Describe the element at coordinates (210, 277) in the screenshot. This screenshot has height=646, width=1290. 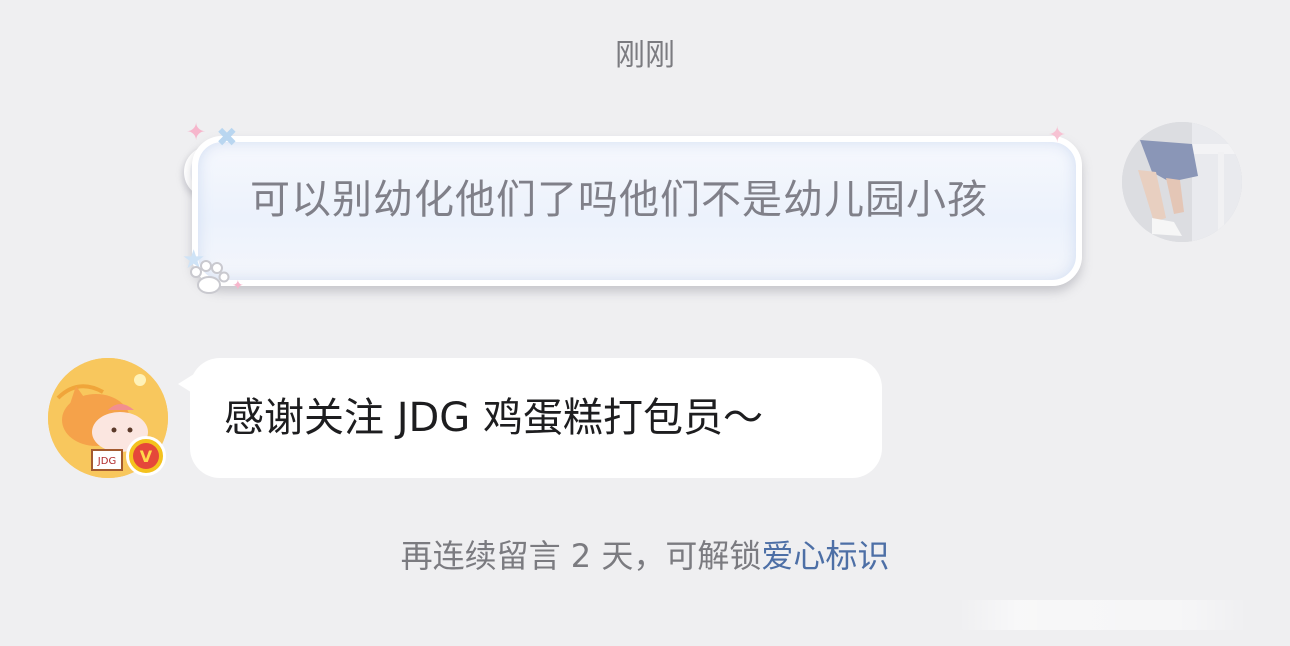
I see `paw-icon` at that location.